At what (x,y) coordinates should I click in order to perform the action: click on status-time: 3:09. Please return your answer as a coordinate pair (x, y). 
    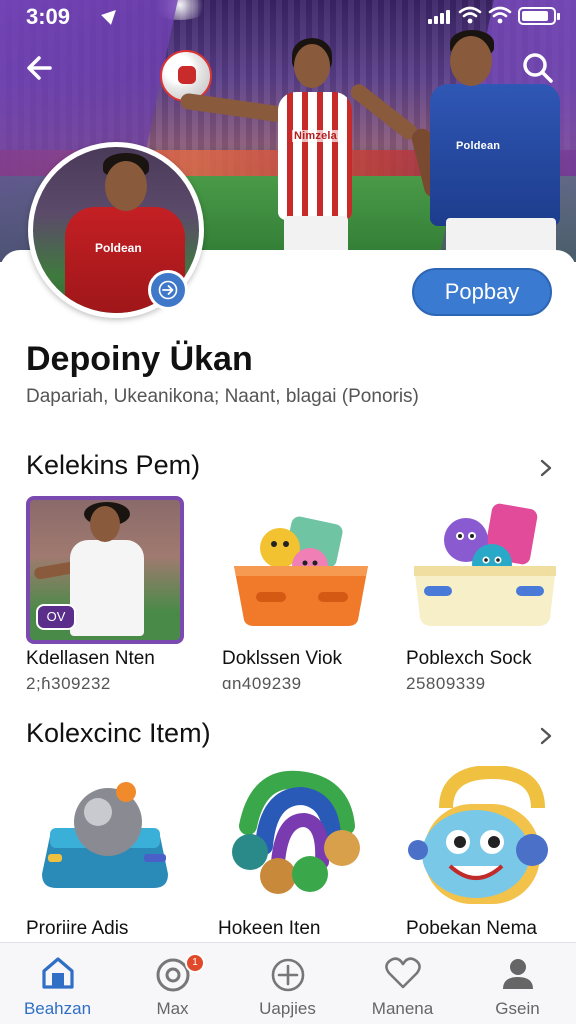
    Looking at the image, I should click on (48, 16).